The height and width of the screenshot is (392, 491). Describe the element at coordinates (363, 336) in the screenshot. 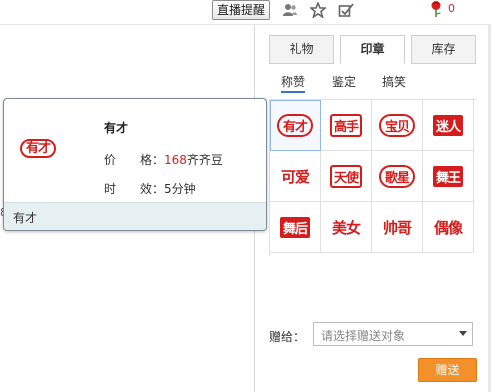

I see `recipient-placeholder: 请选择赠送对象` at that location.